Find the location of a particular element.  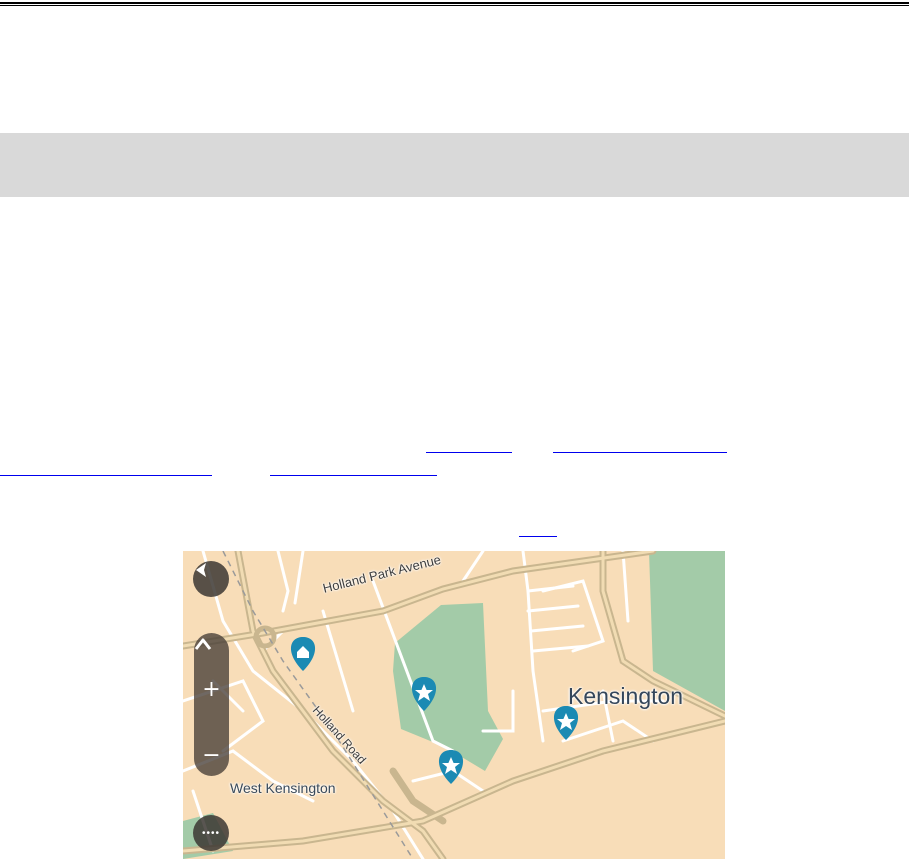

home-pin is located at coordinates (303, 654).